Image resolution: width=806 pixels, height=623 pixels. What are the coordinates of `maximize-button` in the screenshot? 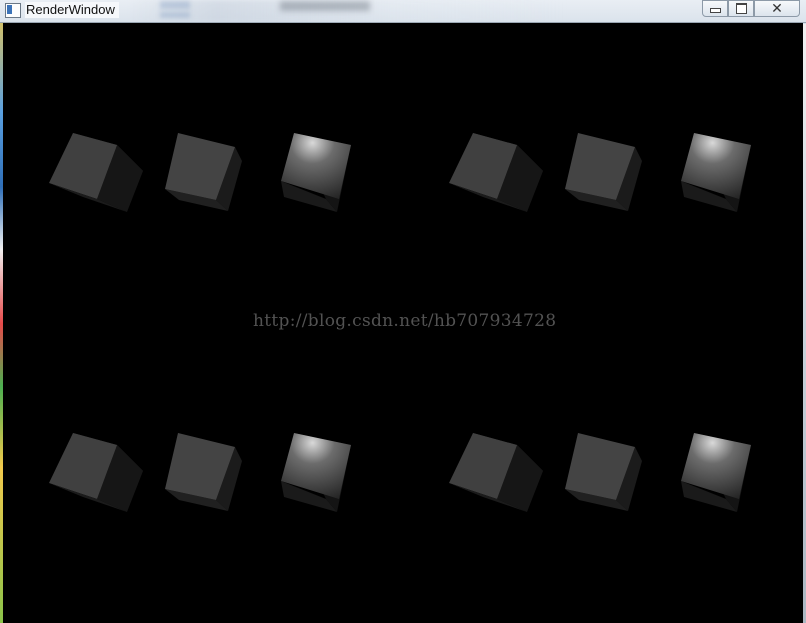 It's located at (741, 8).